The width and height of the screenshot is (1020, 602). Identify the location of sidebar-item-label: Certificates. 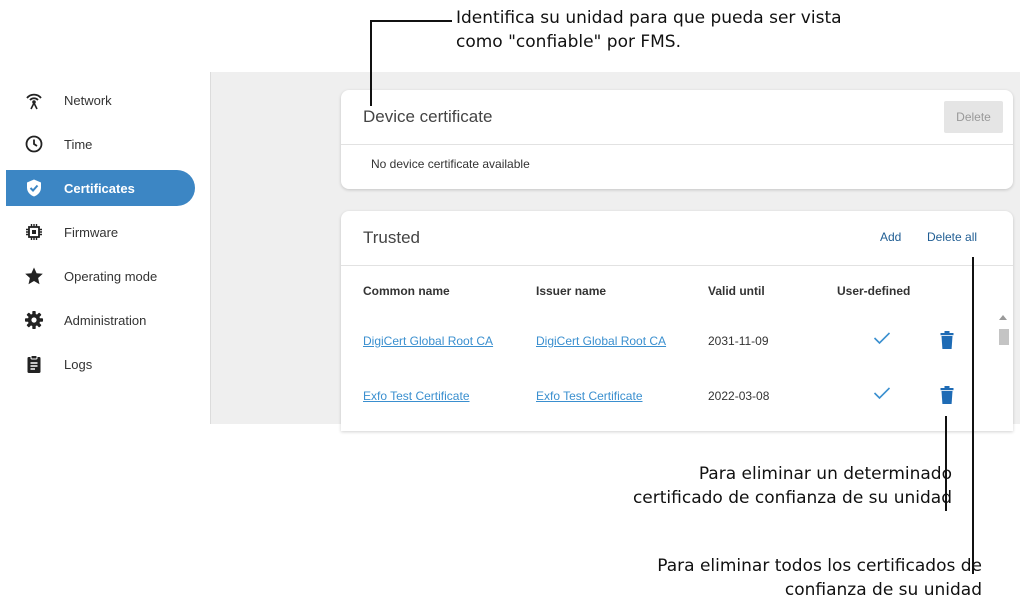
(99, 188).